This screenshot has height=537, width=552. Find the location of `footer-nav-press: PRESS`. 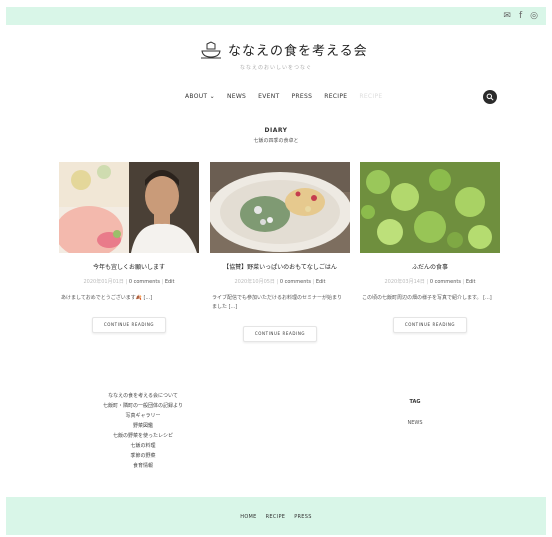

footer-nav-press: PRESS is located at coordinates (303, 517).